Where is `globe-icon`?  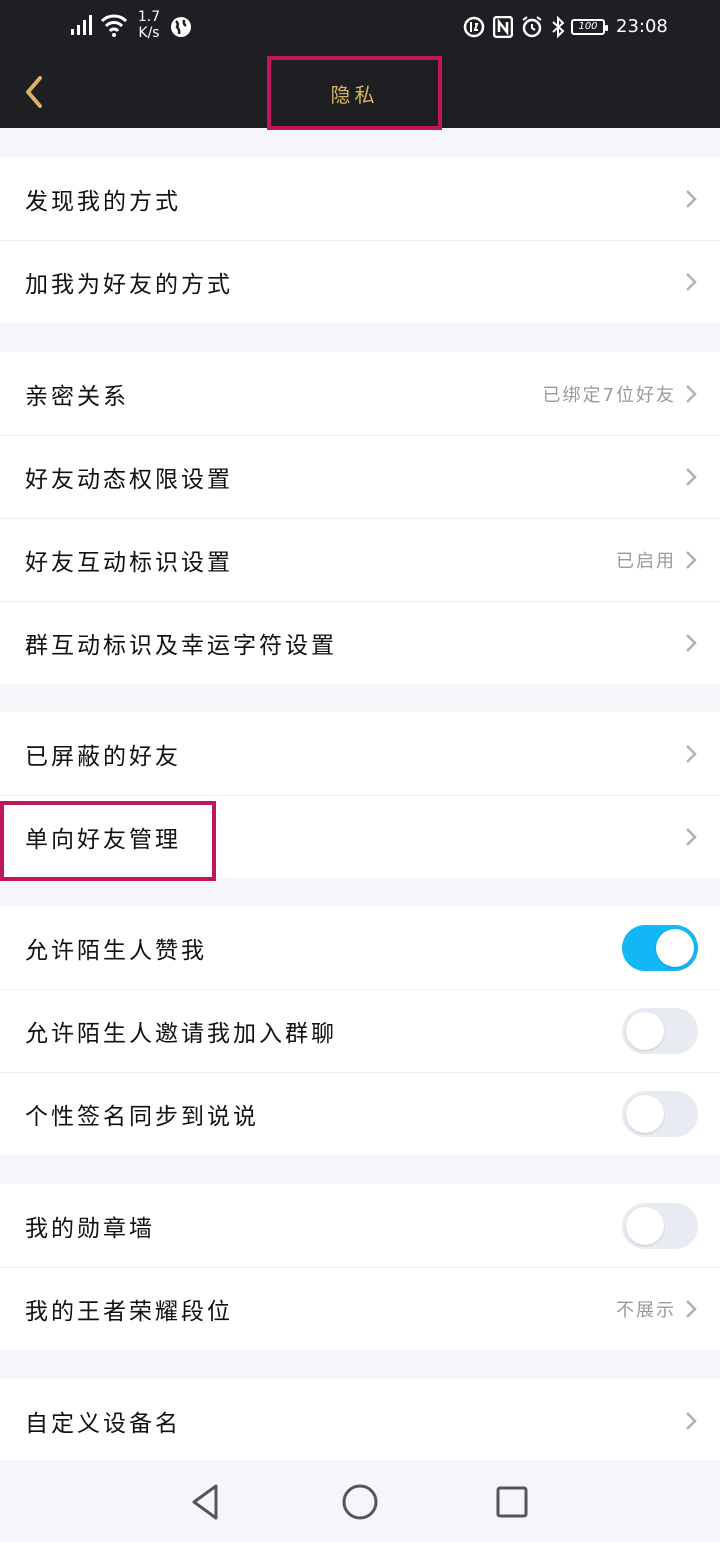 globe-icon is located at coordinates (181, 27).